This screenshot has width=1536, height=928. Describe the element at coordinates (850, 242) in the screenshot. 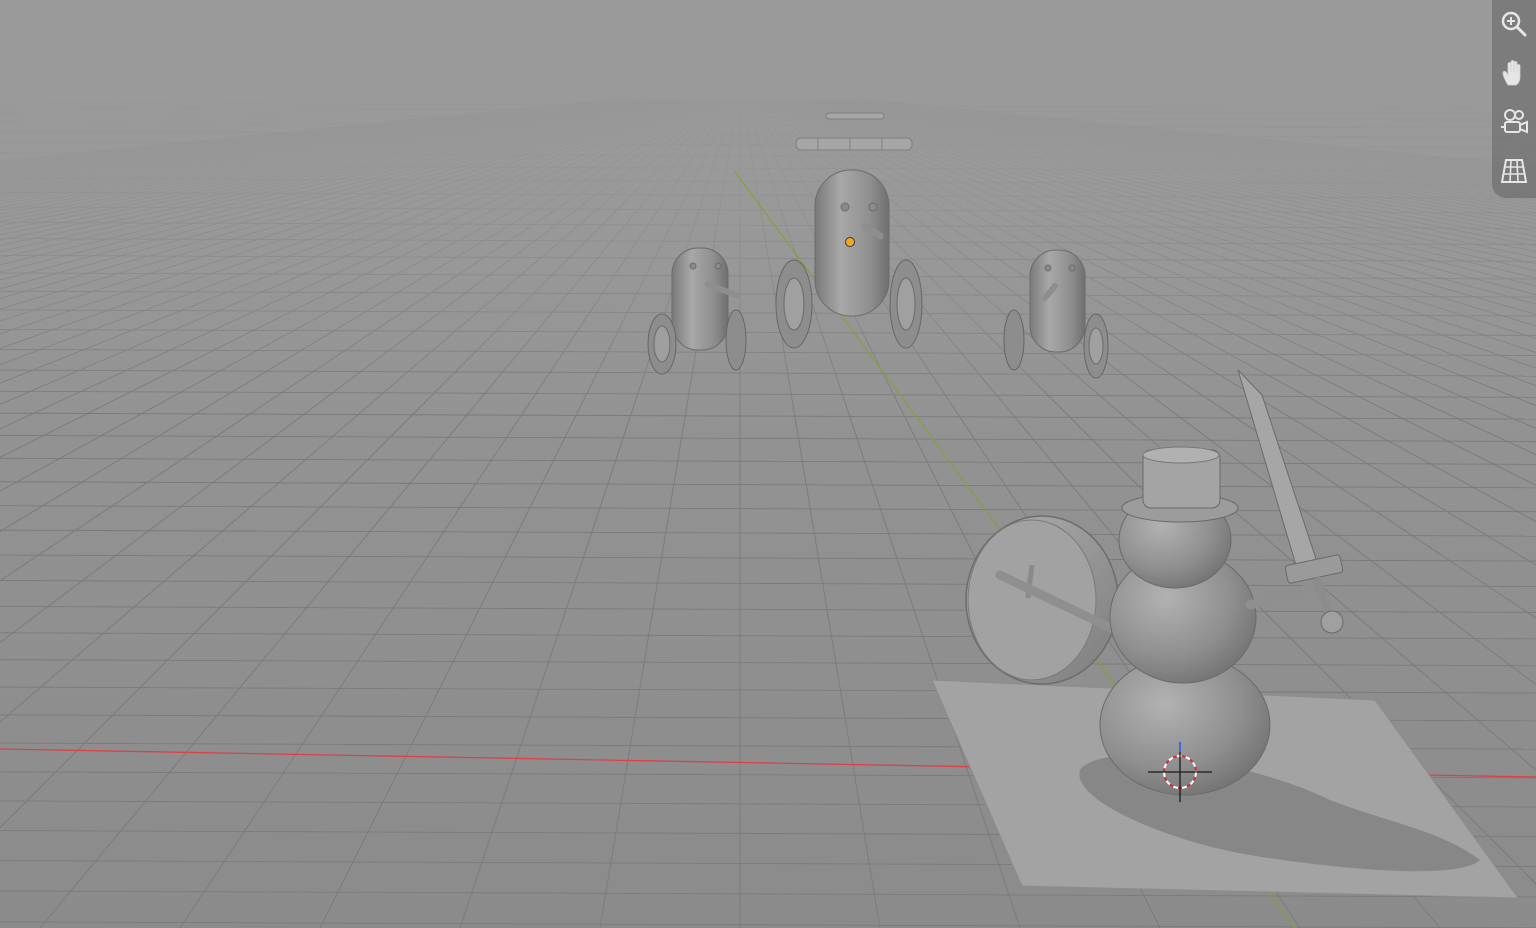

I see `object-origin-dot` at that location.